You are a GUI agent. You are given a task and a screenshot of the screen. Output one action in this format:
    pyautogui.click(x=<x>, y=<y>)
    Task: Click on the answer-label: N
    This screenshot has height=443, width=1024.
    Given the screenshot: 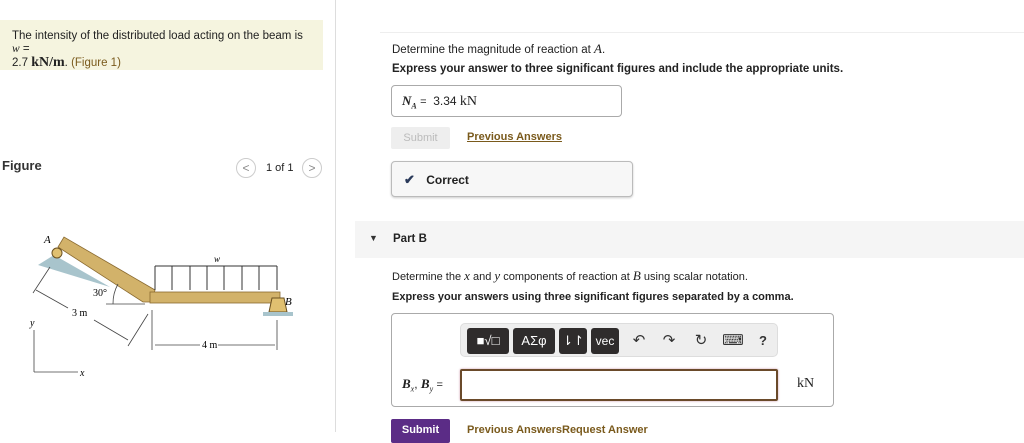 What is the action you would take?
    pyautogui.click(x=407, y=100)
    